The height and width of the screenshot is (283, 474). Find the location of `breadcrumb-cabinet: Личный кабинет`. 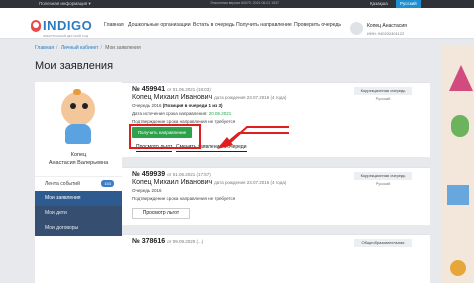

breadcrumb-cabinet: Личный кабинет is located at coordinates (80, 48).